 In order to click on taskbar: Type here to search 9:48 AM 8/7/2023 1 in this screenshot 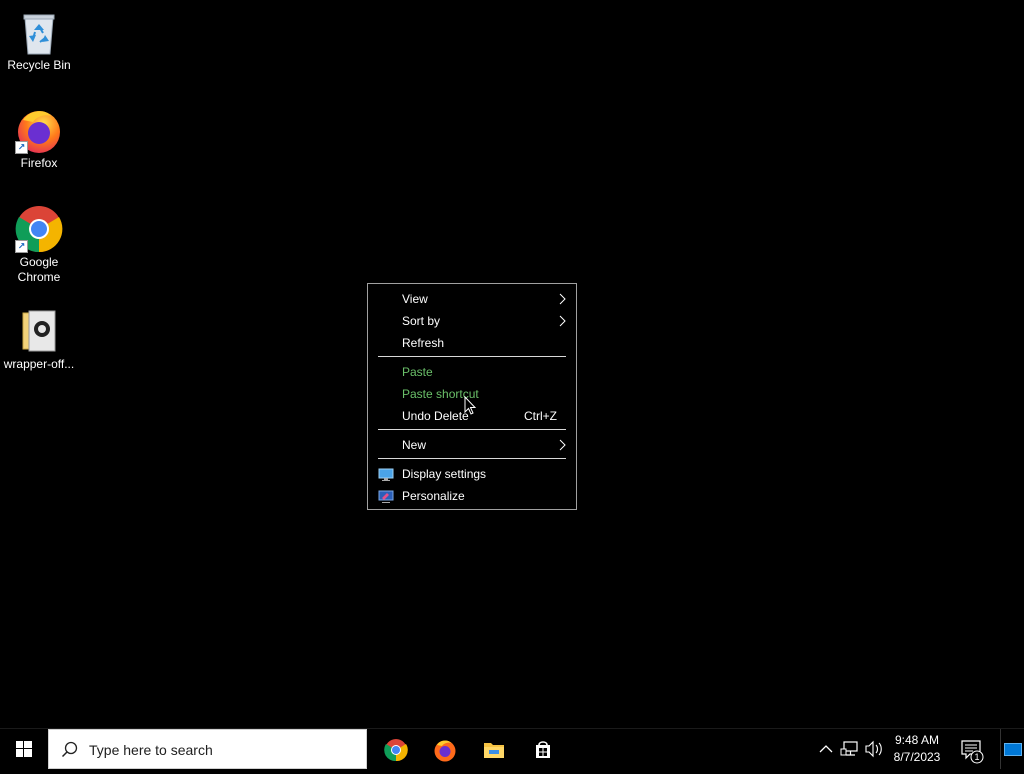, I will do `click(512, 748)`.